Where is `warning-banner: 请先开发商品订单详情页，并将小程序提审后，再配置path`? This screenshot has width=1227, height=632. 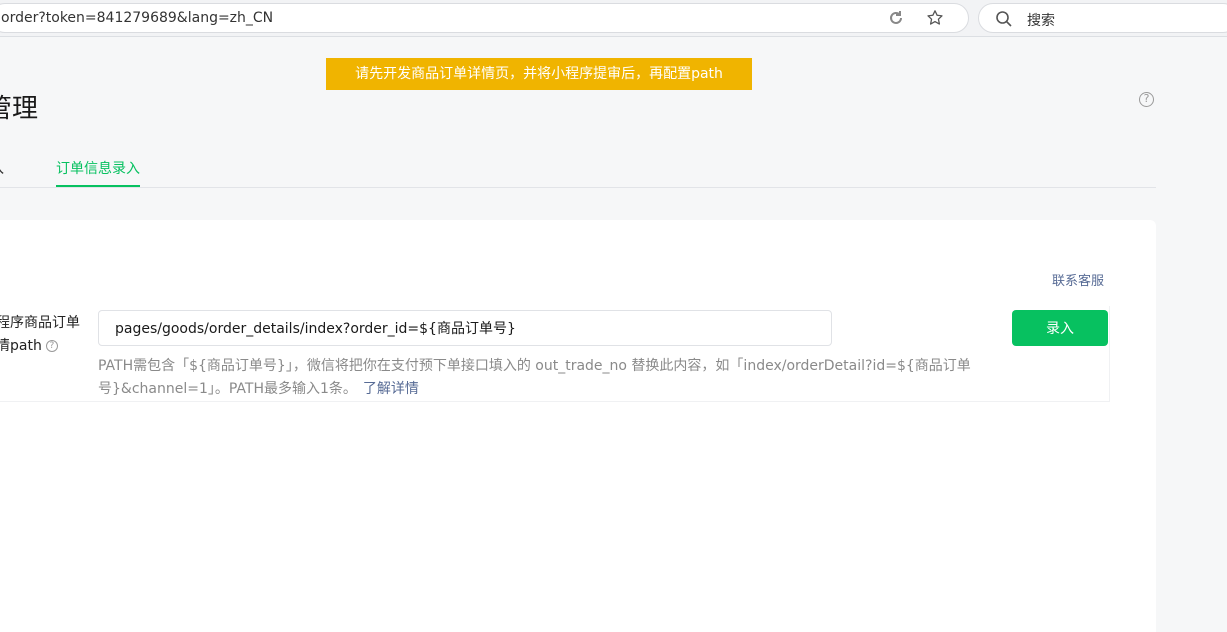
warning-banner: 请先开发商品订单详情页，并将小程序提审后，再配置path is located at coordinates (539, 74).